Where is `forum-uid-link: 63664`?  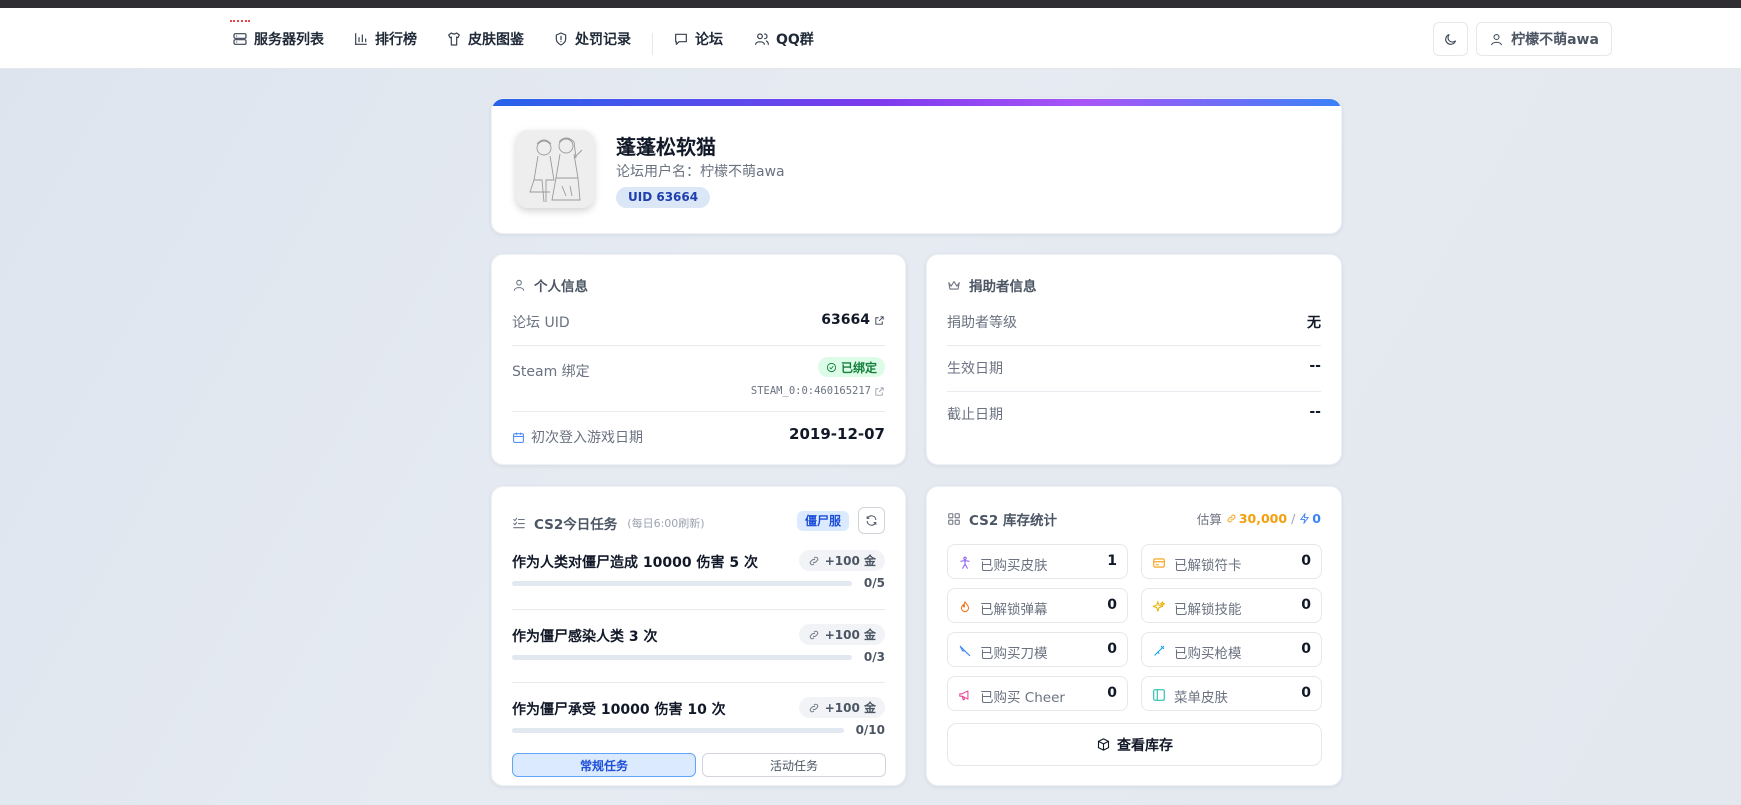
forum-uid-link: 63664 is located at coordinates (853, 320).